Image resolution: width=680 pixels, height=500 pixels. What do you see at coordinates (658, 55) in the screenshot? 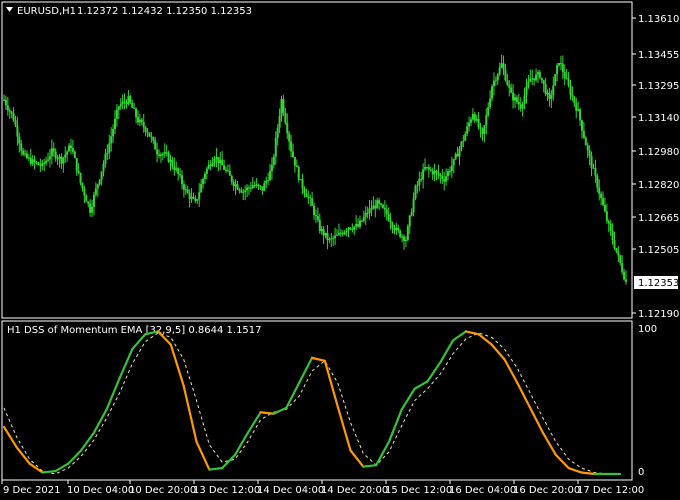
I see `price-tick: 1.13455` at bounding box center [658, 55].